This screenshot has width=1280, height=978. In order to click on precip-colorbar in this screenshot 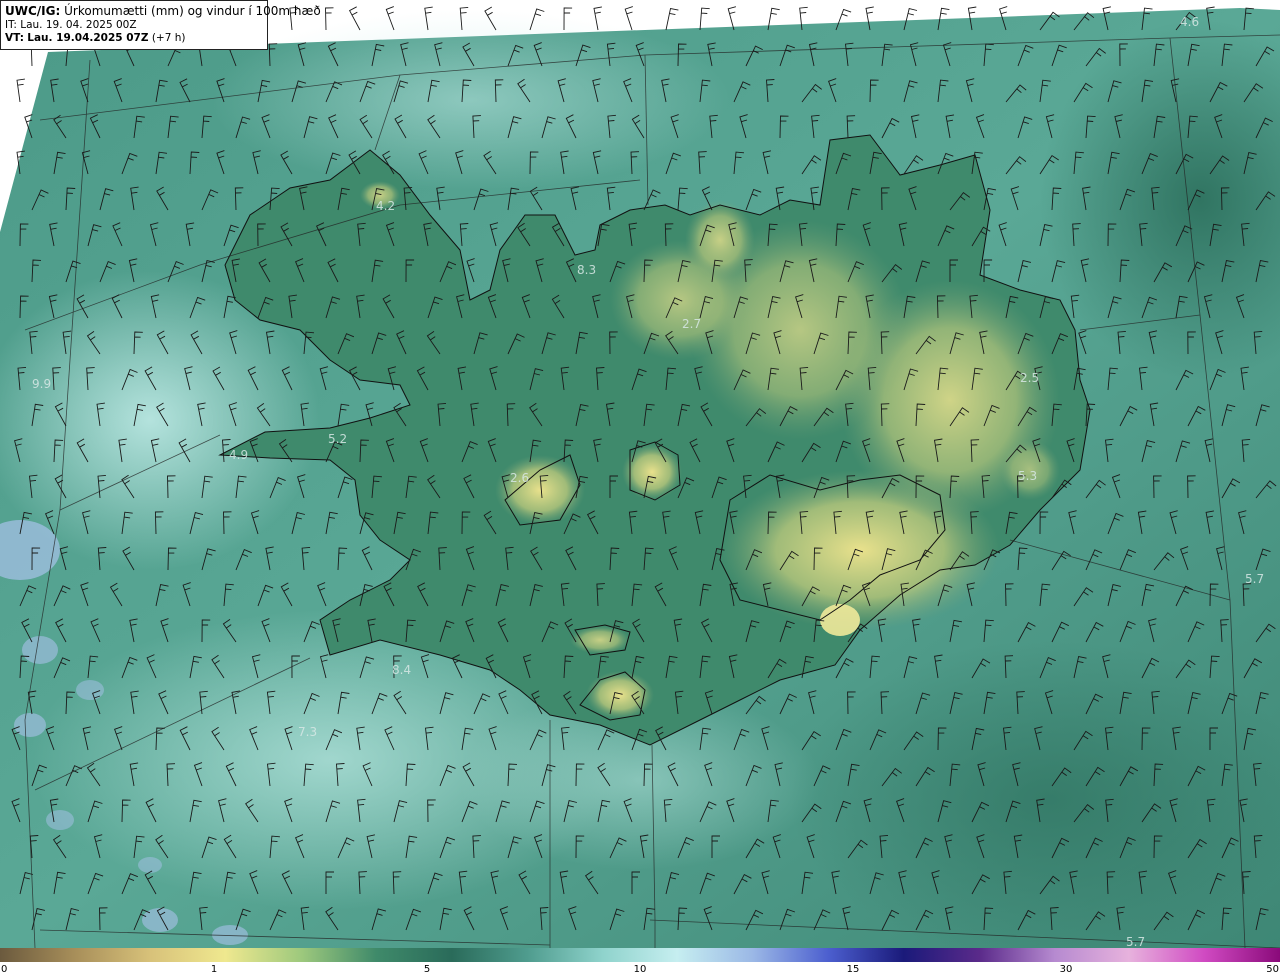, I will do `click(640, 955)`.